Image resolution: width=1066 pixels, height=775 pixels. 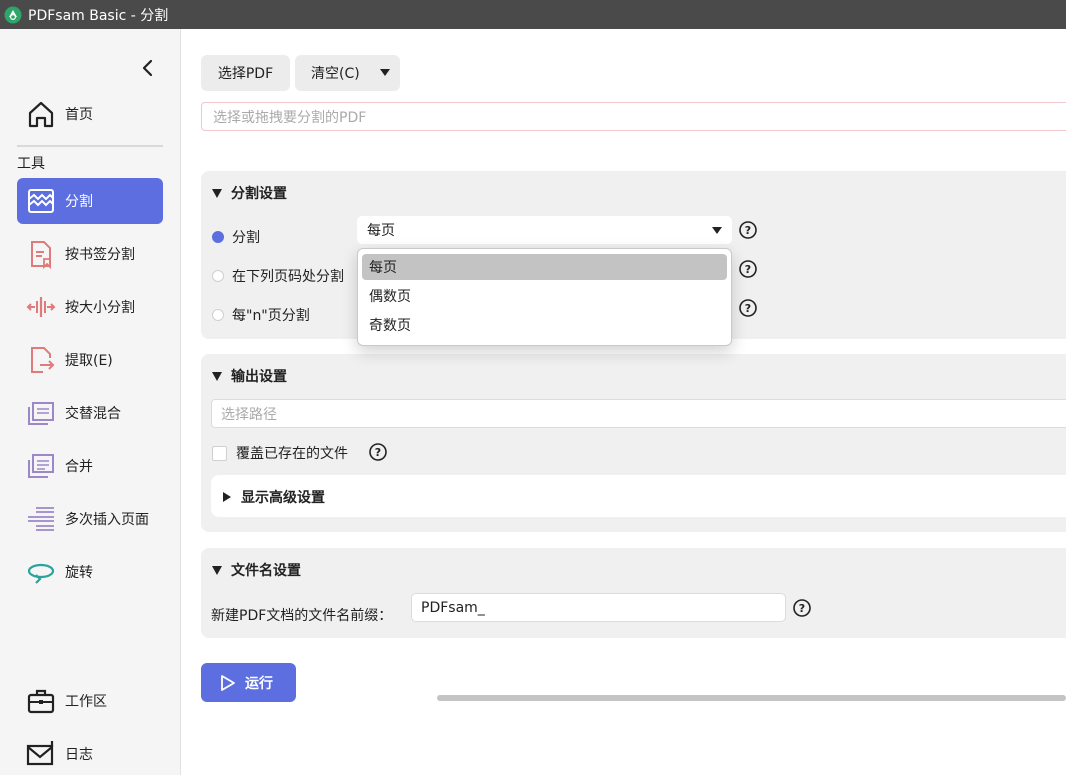 What do you see at coordinates (271, 316) in the screenshot?
I see `radio-label: 每"n"页分割` at bounding box center [271, 316].